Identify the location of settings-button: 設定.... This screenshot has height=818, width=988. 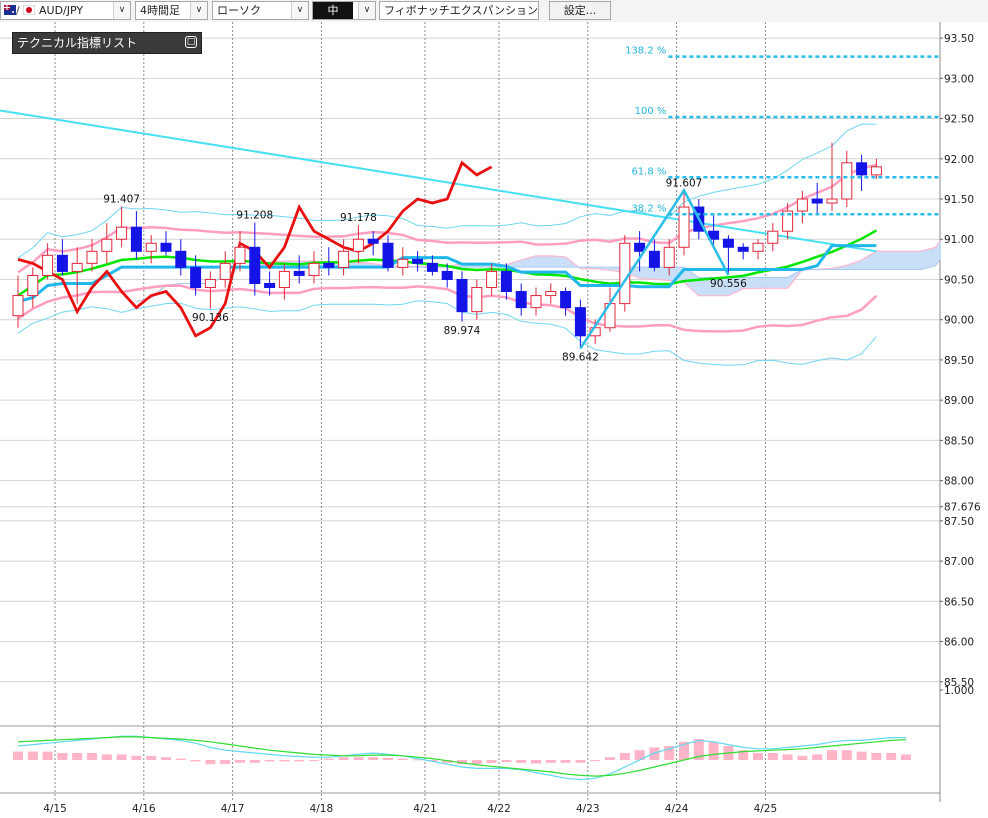
(580, 10).